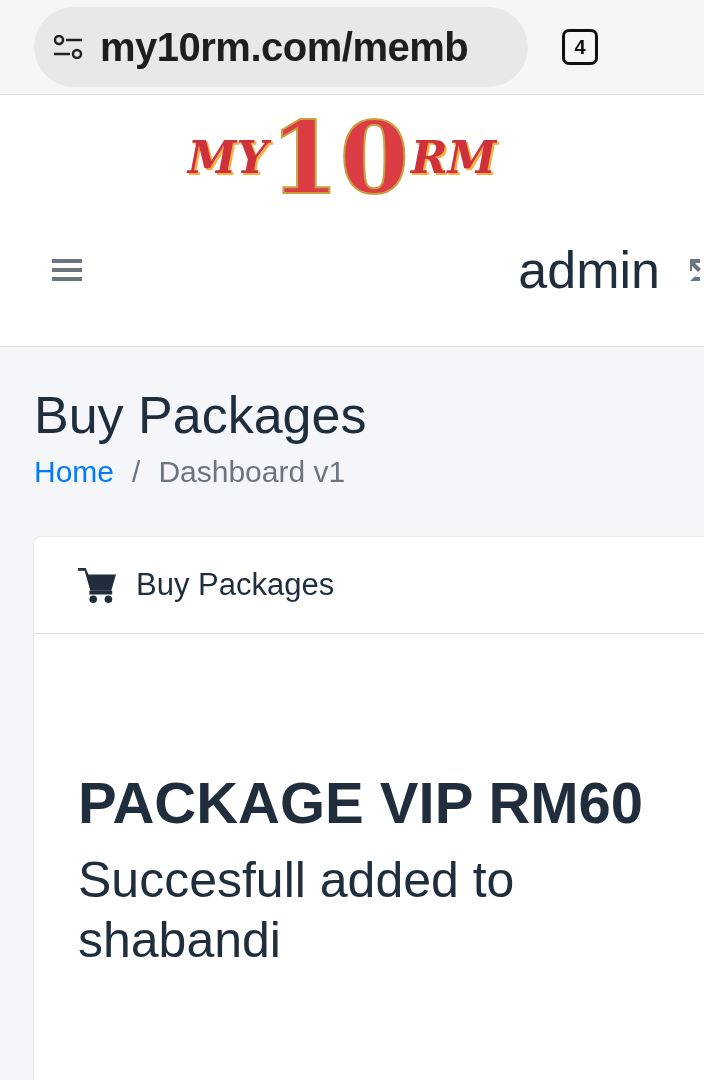 The height and width of the screenshot is (1080, 704). I want to click on menu-icon, so click(67, 270).